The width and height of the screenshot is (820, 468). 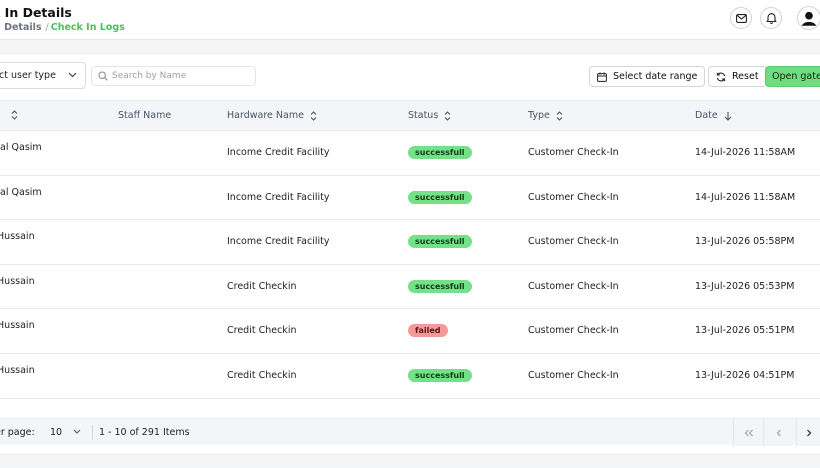 I want to click on footer-divider, so click(x=92, y=432).